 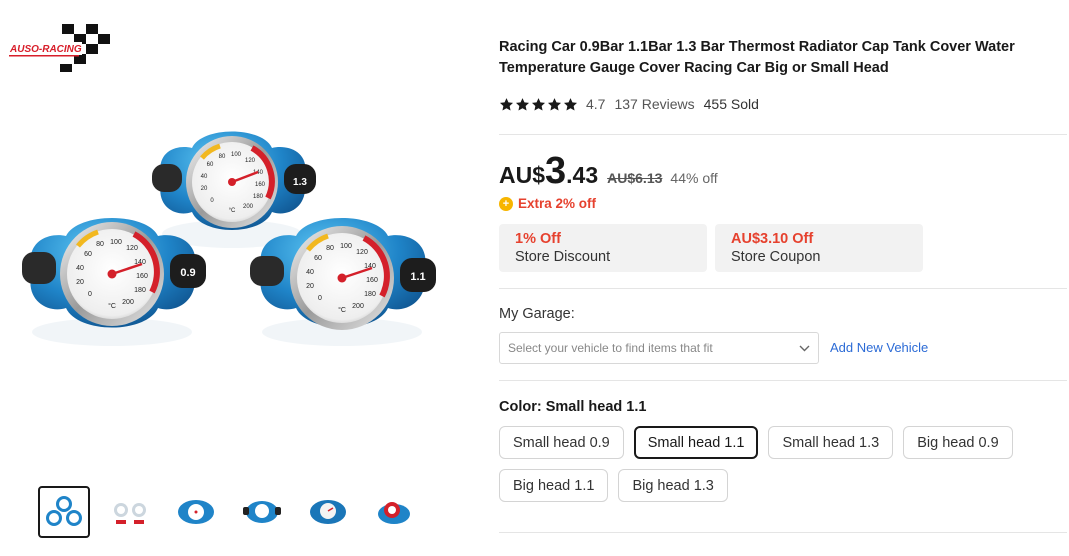 I want to click on svg-text: AUSO-RACING, so click(x=45, y=49).